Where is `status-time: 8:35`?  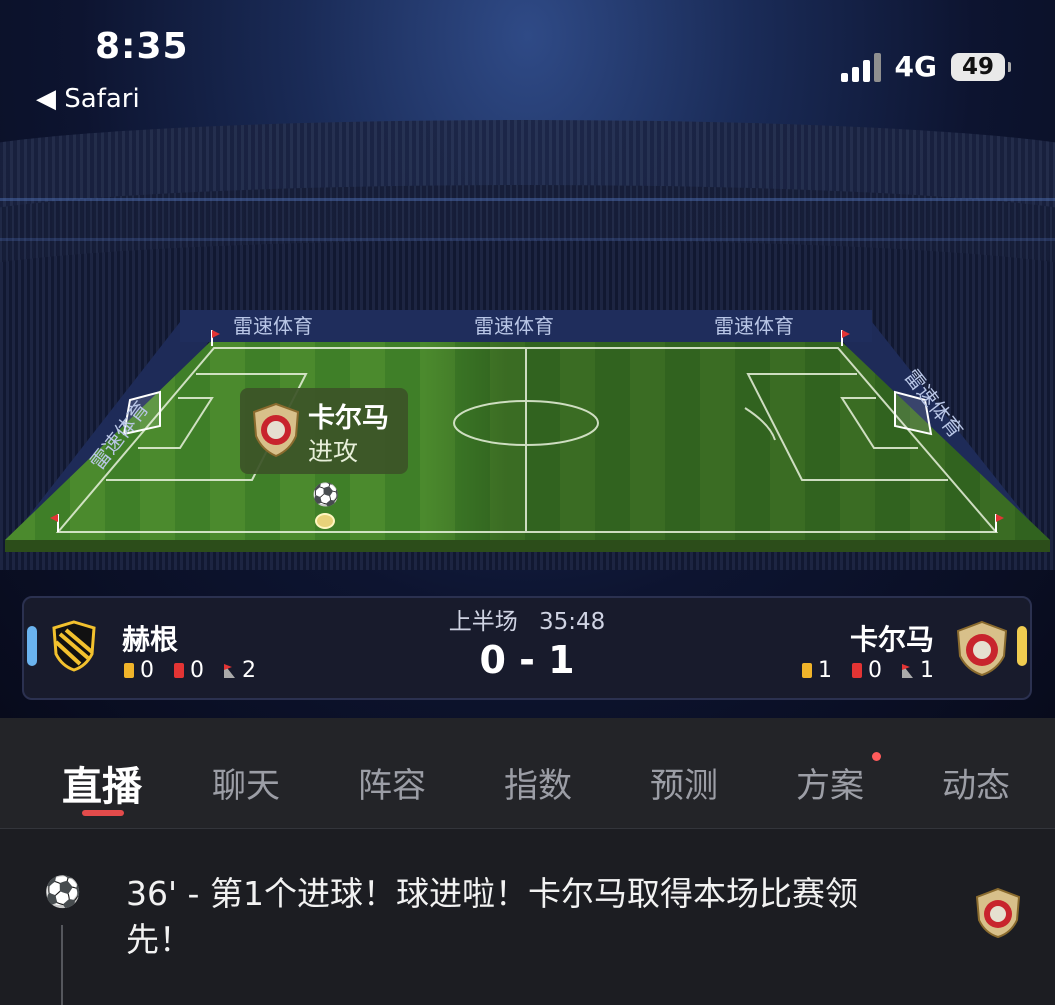
status-time: 8:35 is located at coordinates (142, 46).